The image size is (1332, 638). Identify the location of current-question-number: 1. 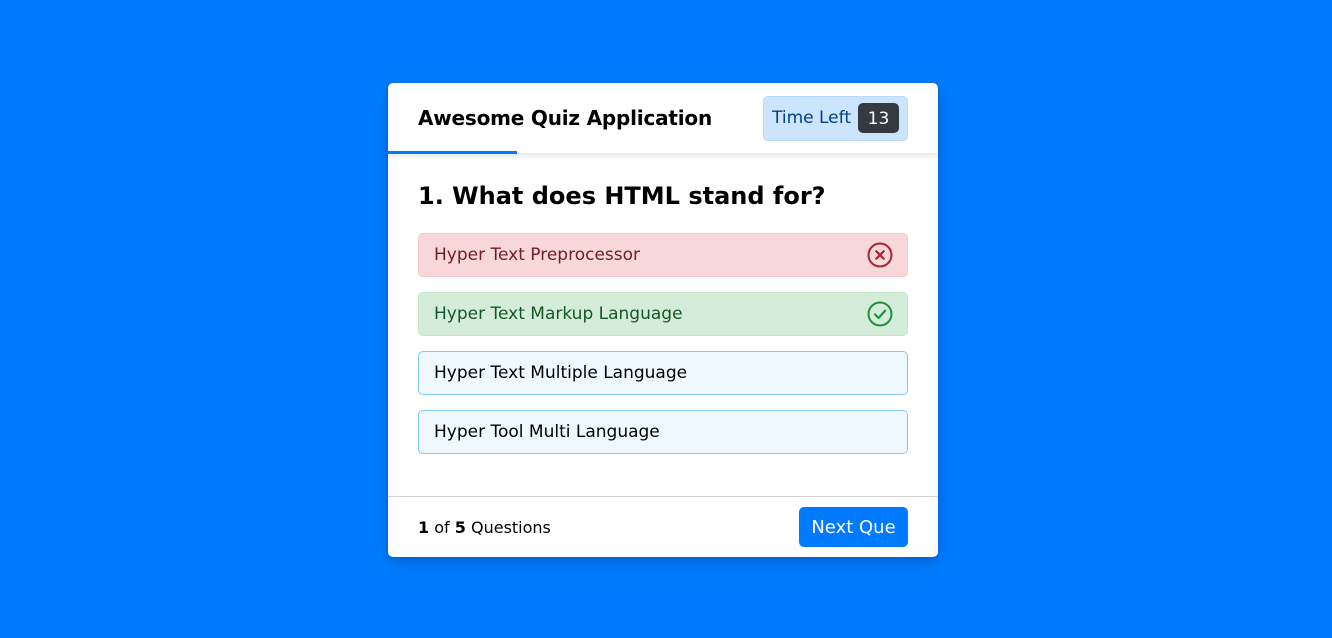
(424, 527).